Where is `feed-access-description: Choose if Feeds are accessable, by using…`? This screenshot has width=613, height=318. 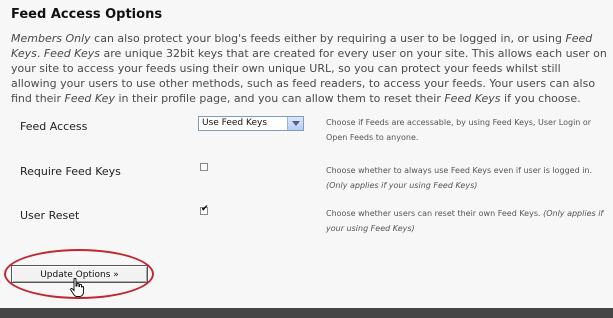 feed-access-description: Choose if Feeds are accessable, by using… is located at coordinates (459, 130).